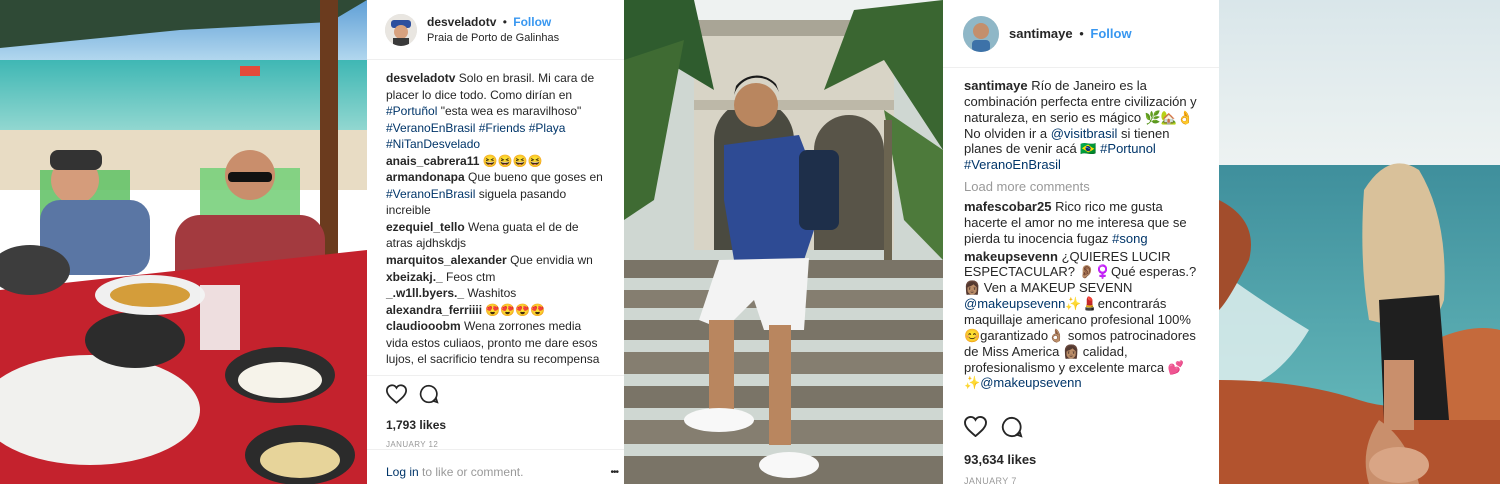 The width and height of the screenshot is (1500, 484). What do you see at coordinates (434, 310) in the screenshot?
I see `comment-username: alexandra_ferriiii` at bounding box center [434, 310].